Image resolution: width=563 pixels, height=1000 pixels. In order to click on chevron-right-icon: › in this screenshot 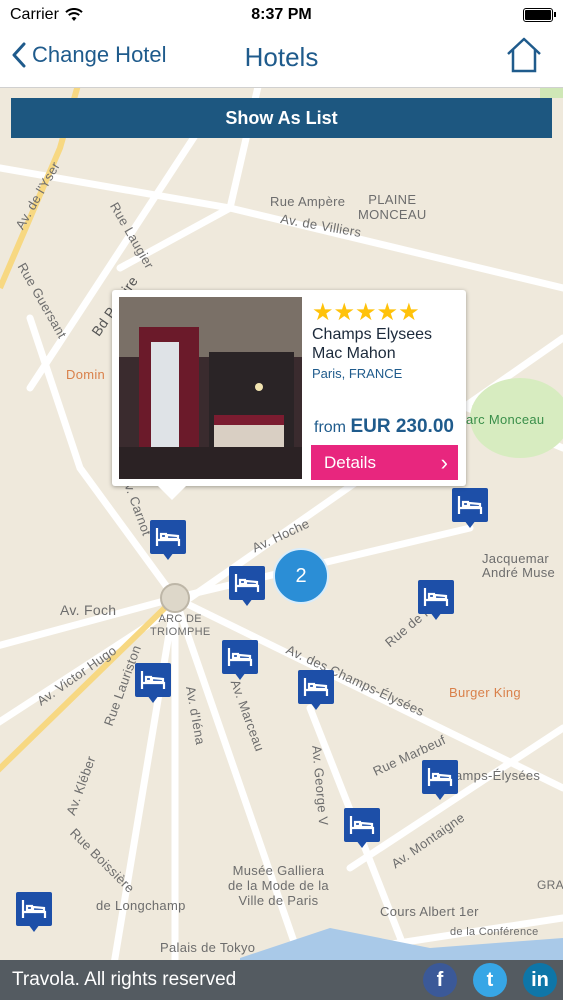, I will do `click(444, 462)`.